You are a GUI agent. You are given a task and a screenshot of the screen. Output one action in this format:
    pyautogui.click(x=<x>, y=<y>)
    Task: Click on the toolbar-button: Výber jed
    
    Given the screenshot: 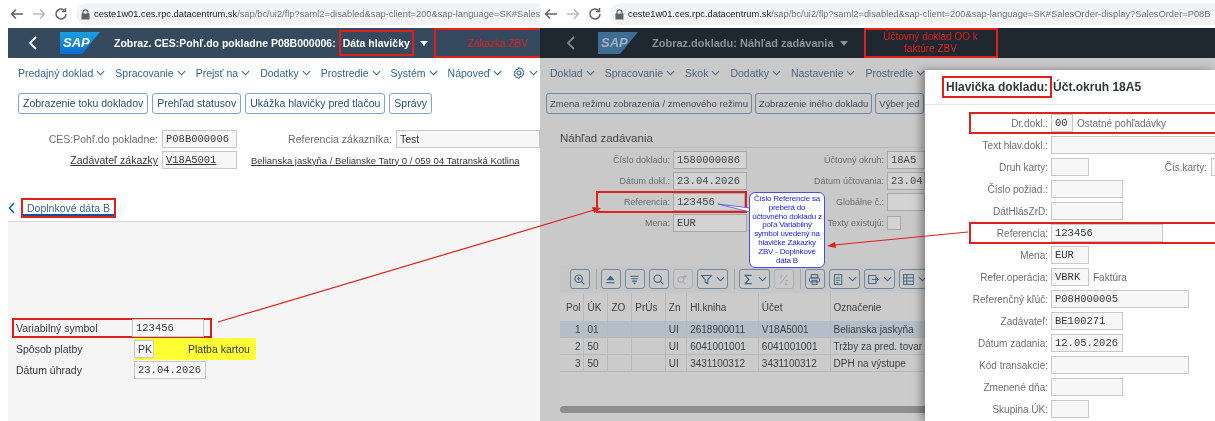 What is the action you would take?
    pyautogui.click(x=899, y=103)
    